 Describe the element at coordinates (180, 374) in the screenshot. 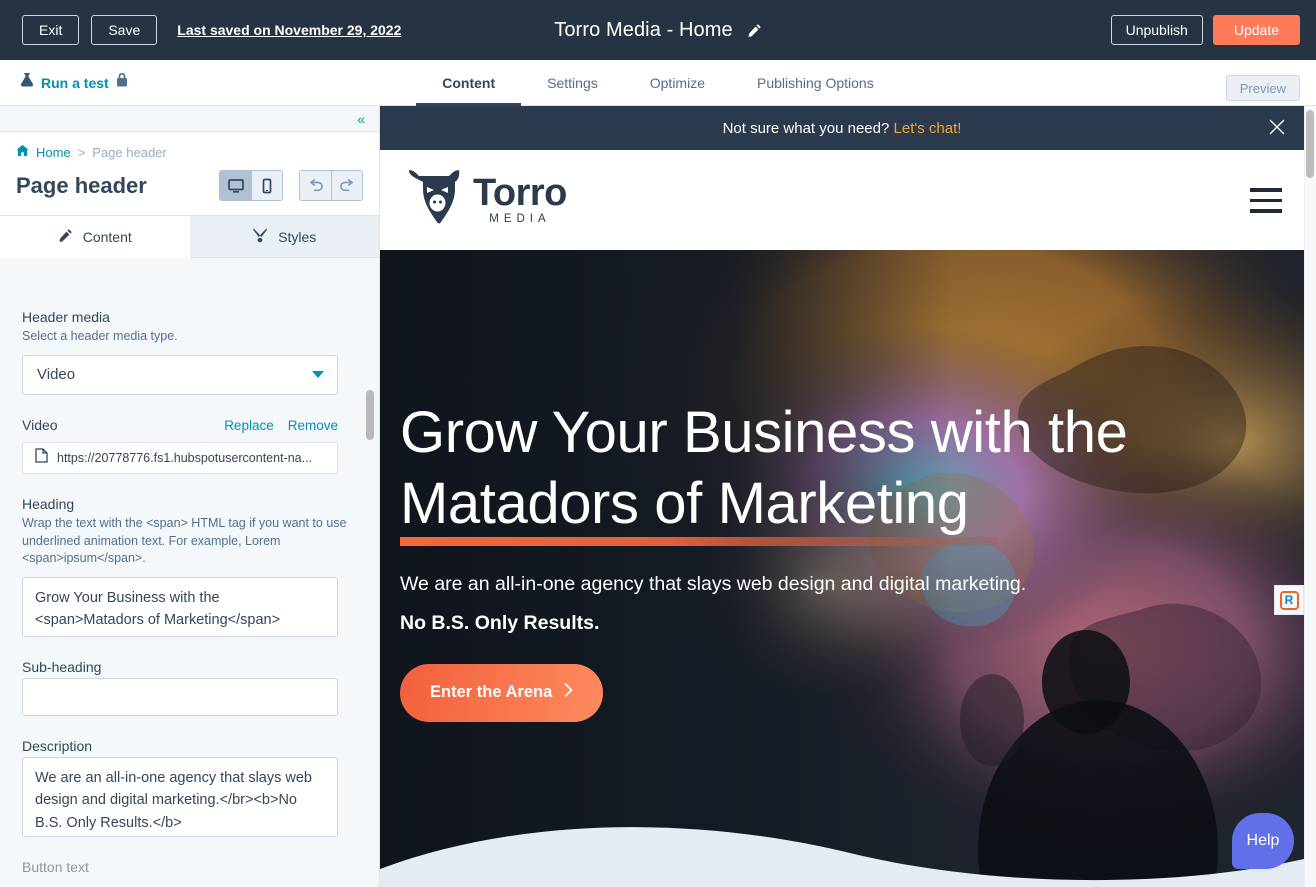

I see `header-media-select: Video` at that location.